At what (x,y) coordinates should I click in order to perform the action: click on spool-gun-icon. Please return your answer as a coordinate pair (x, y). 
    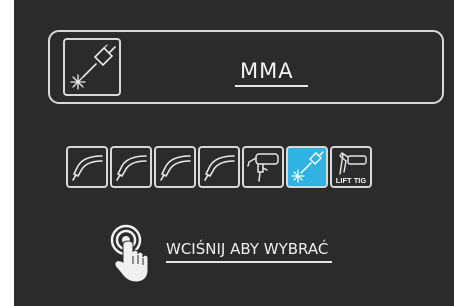
    Looking at the image, I should click on (263, 167).